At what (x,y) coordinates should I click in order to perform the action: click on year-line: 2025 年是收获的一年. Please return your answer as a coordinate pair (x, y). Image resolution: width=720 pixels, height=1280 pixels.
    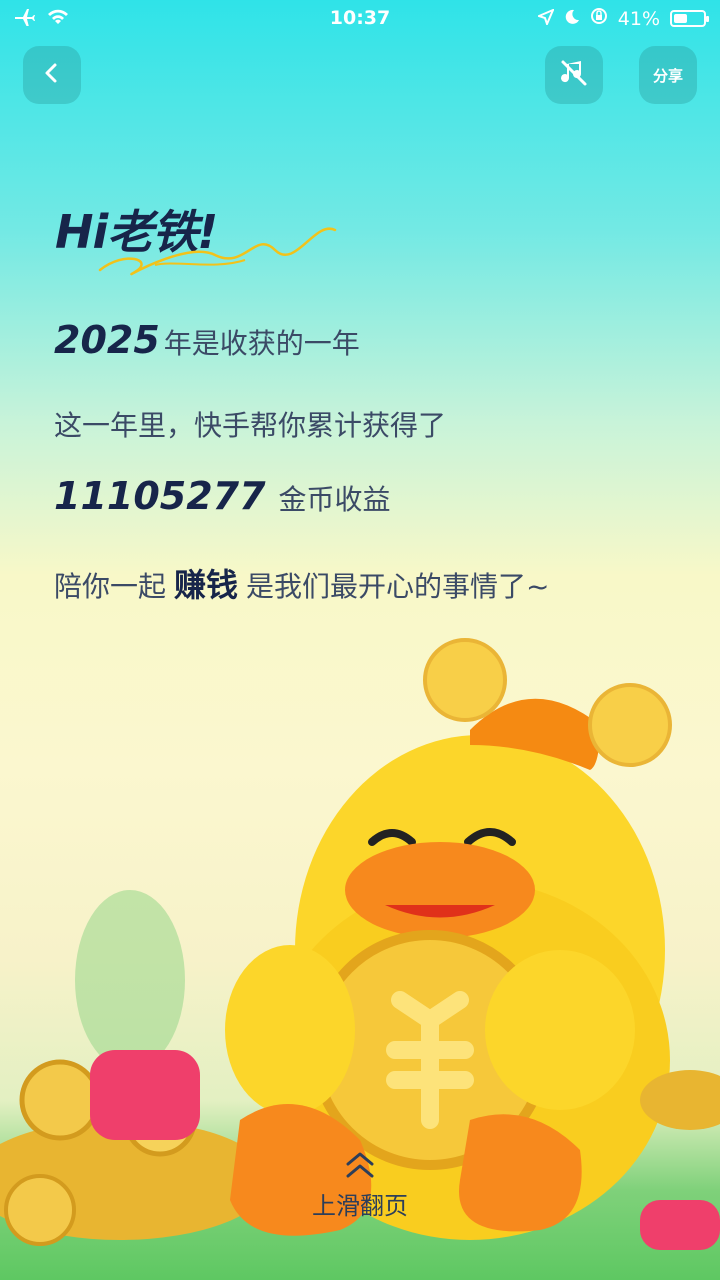
    Looking at the image, I should click on (207, 340).